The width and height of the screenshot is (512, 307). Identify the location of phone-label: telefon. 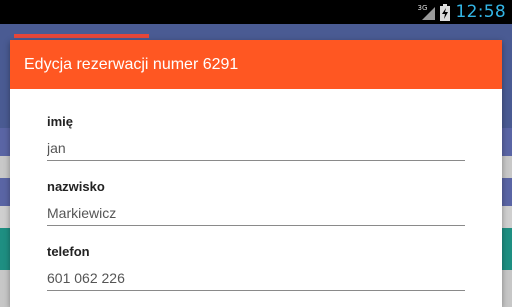
(68, 251).